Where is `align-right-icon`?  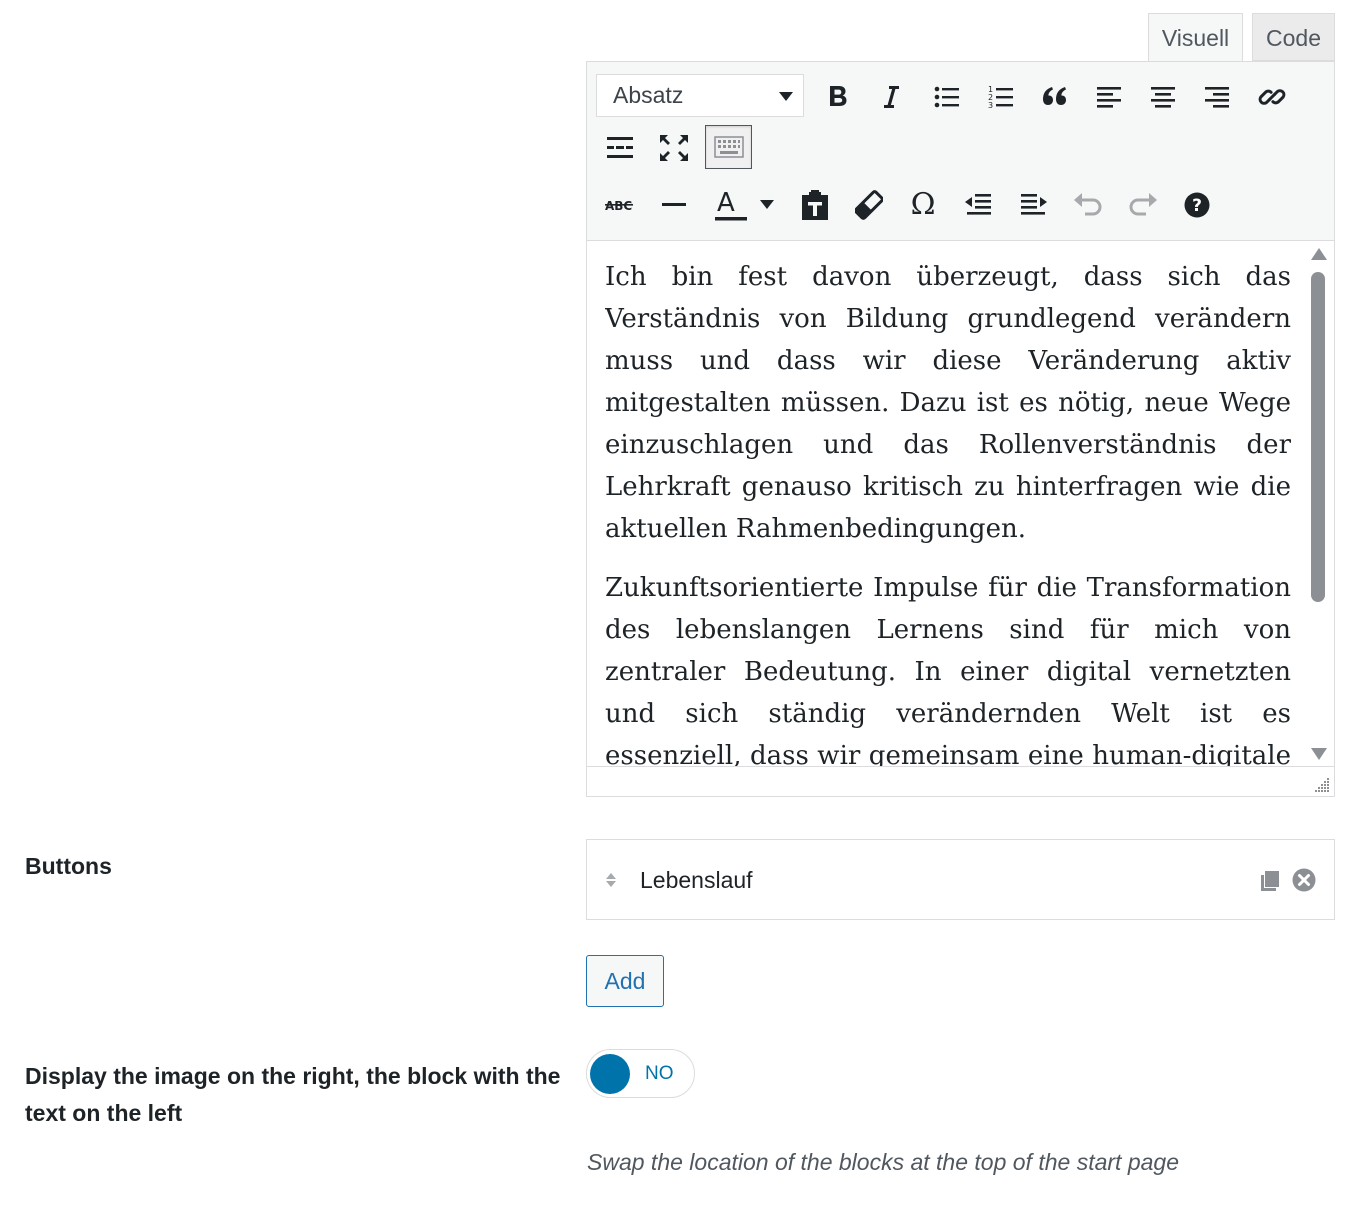
align-right-icon is located at coordinates (1217, 97).